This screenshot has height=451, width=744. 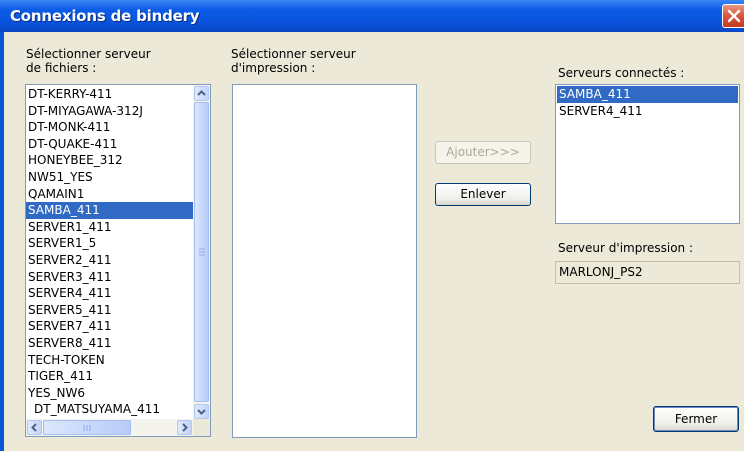 I want to click on chevron-down-icon, so click(x=201, y=412).